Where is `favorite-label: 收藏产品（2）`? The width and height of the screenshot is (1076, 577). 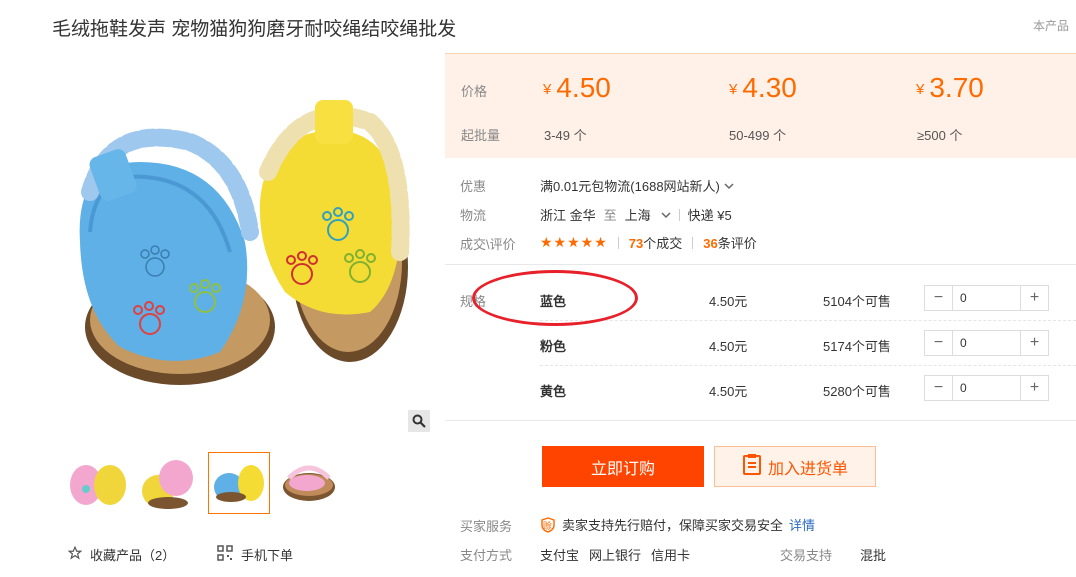 favorite-label: 收藏产品（2） is located at coordinates (133, 555).